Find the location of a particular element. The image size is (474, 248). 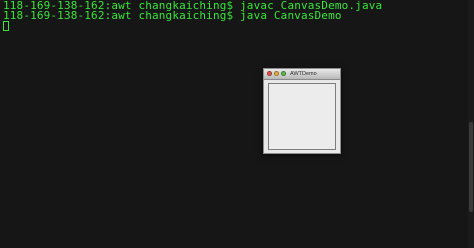

minimize-icon is located at coordinates (276, 73).